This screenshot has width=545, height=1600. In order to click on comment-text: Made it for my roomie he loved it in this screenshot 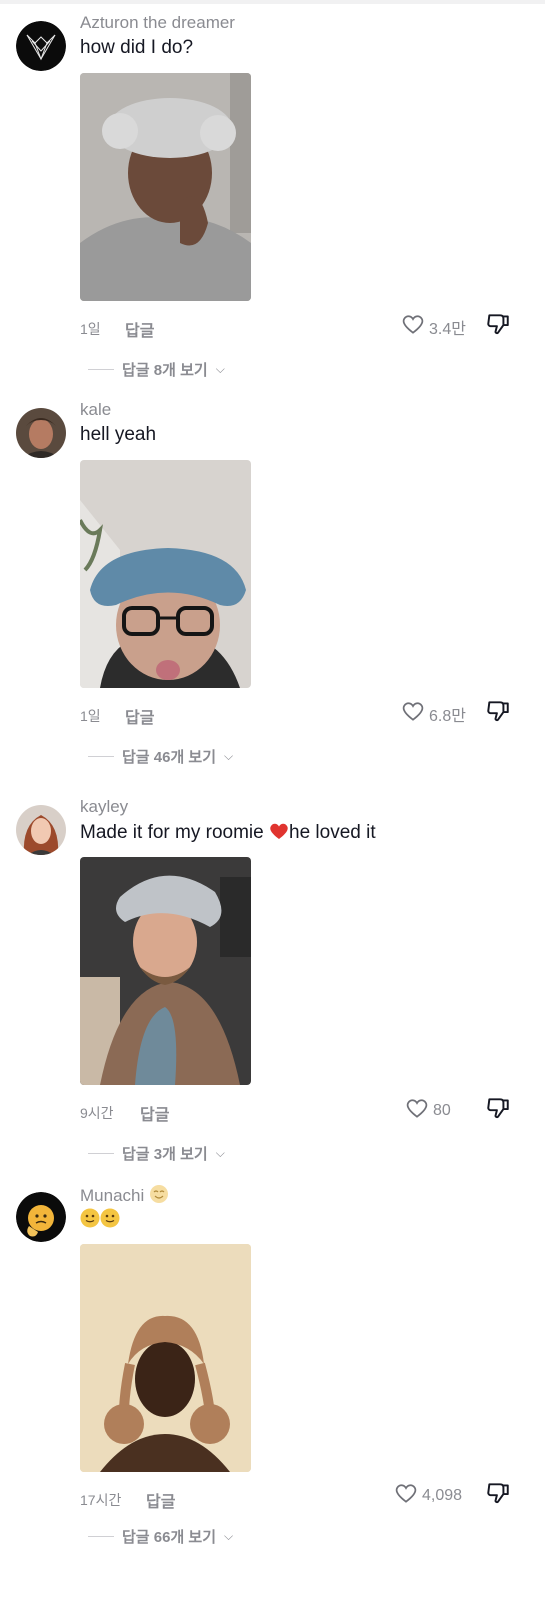, I will do `click(228, 832)`.